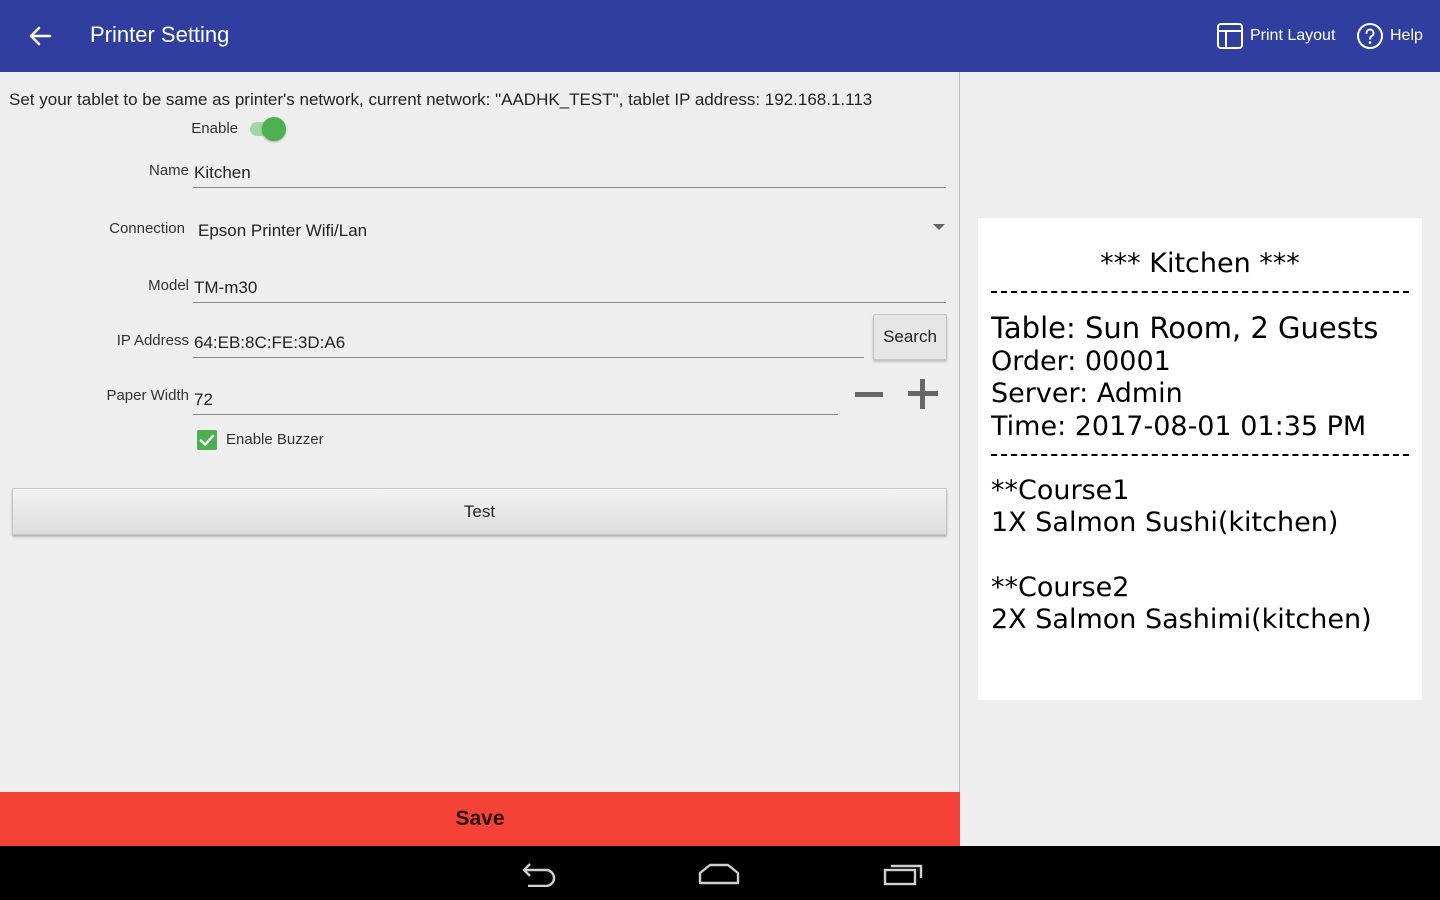 The height and width of the screenshot is (900, 1440). What do you see at coordinates (222, 173) in the screenshot?
I see `name-input: Kitchen` at bounding box center [222, 173].